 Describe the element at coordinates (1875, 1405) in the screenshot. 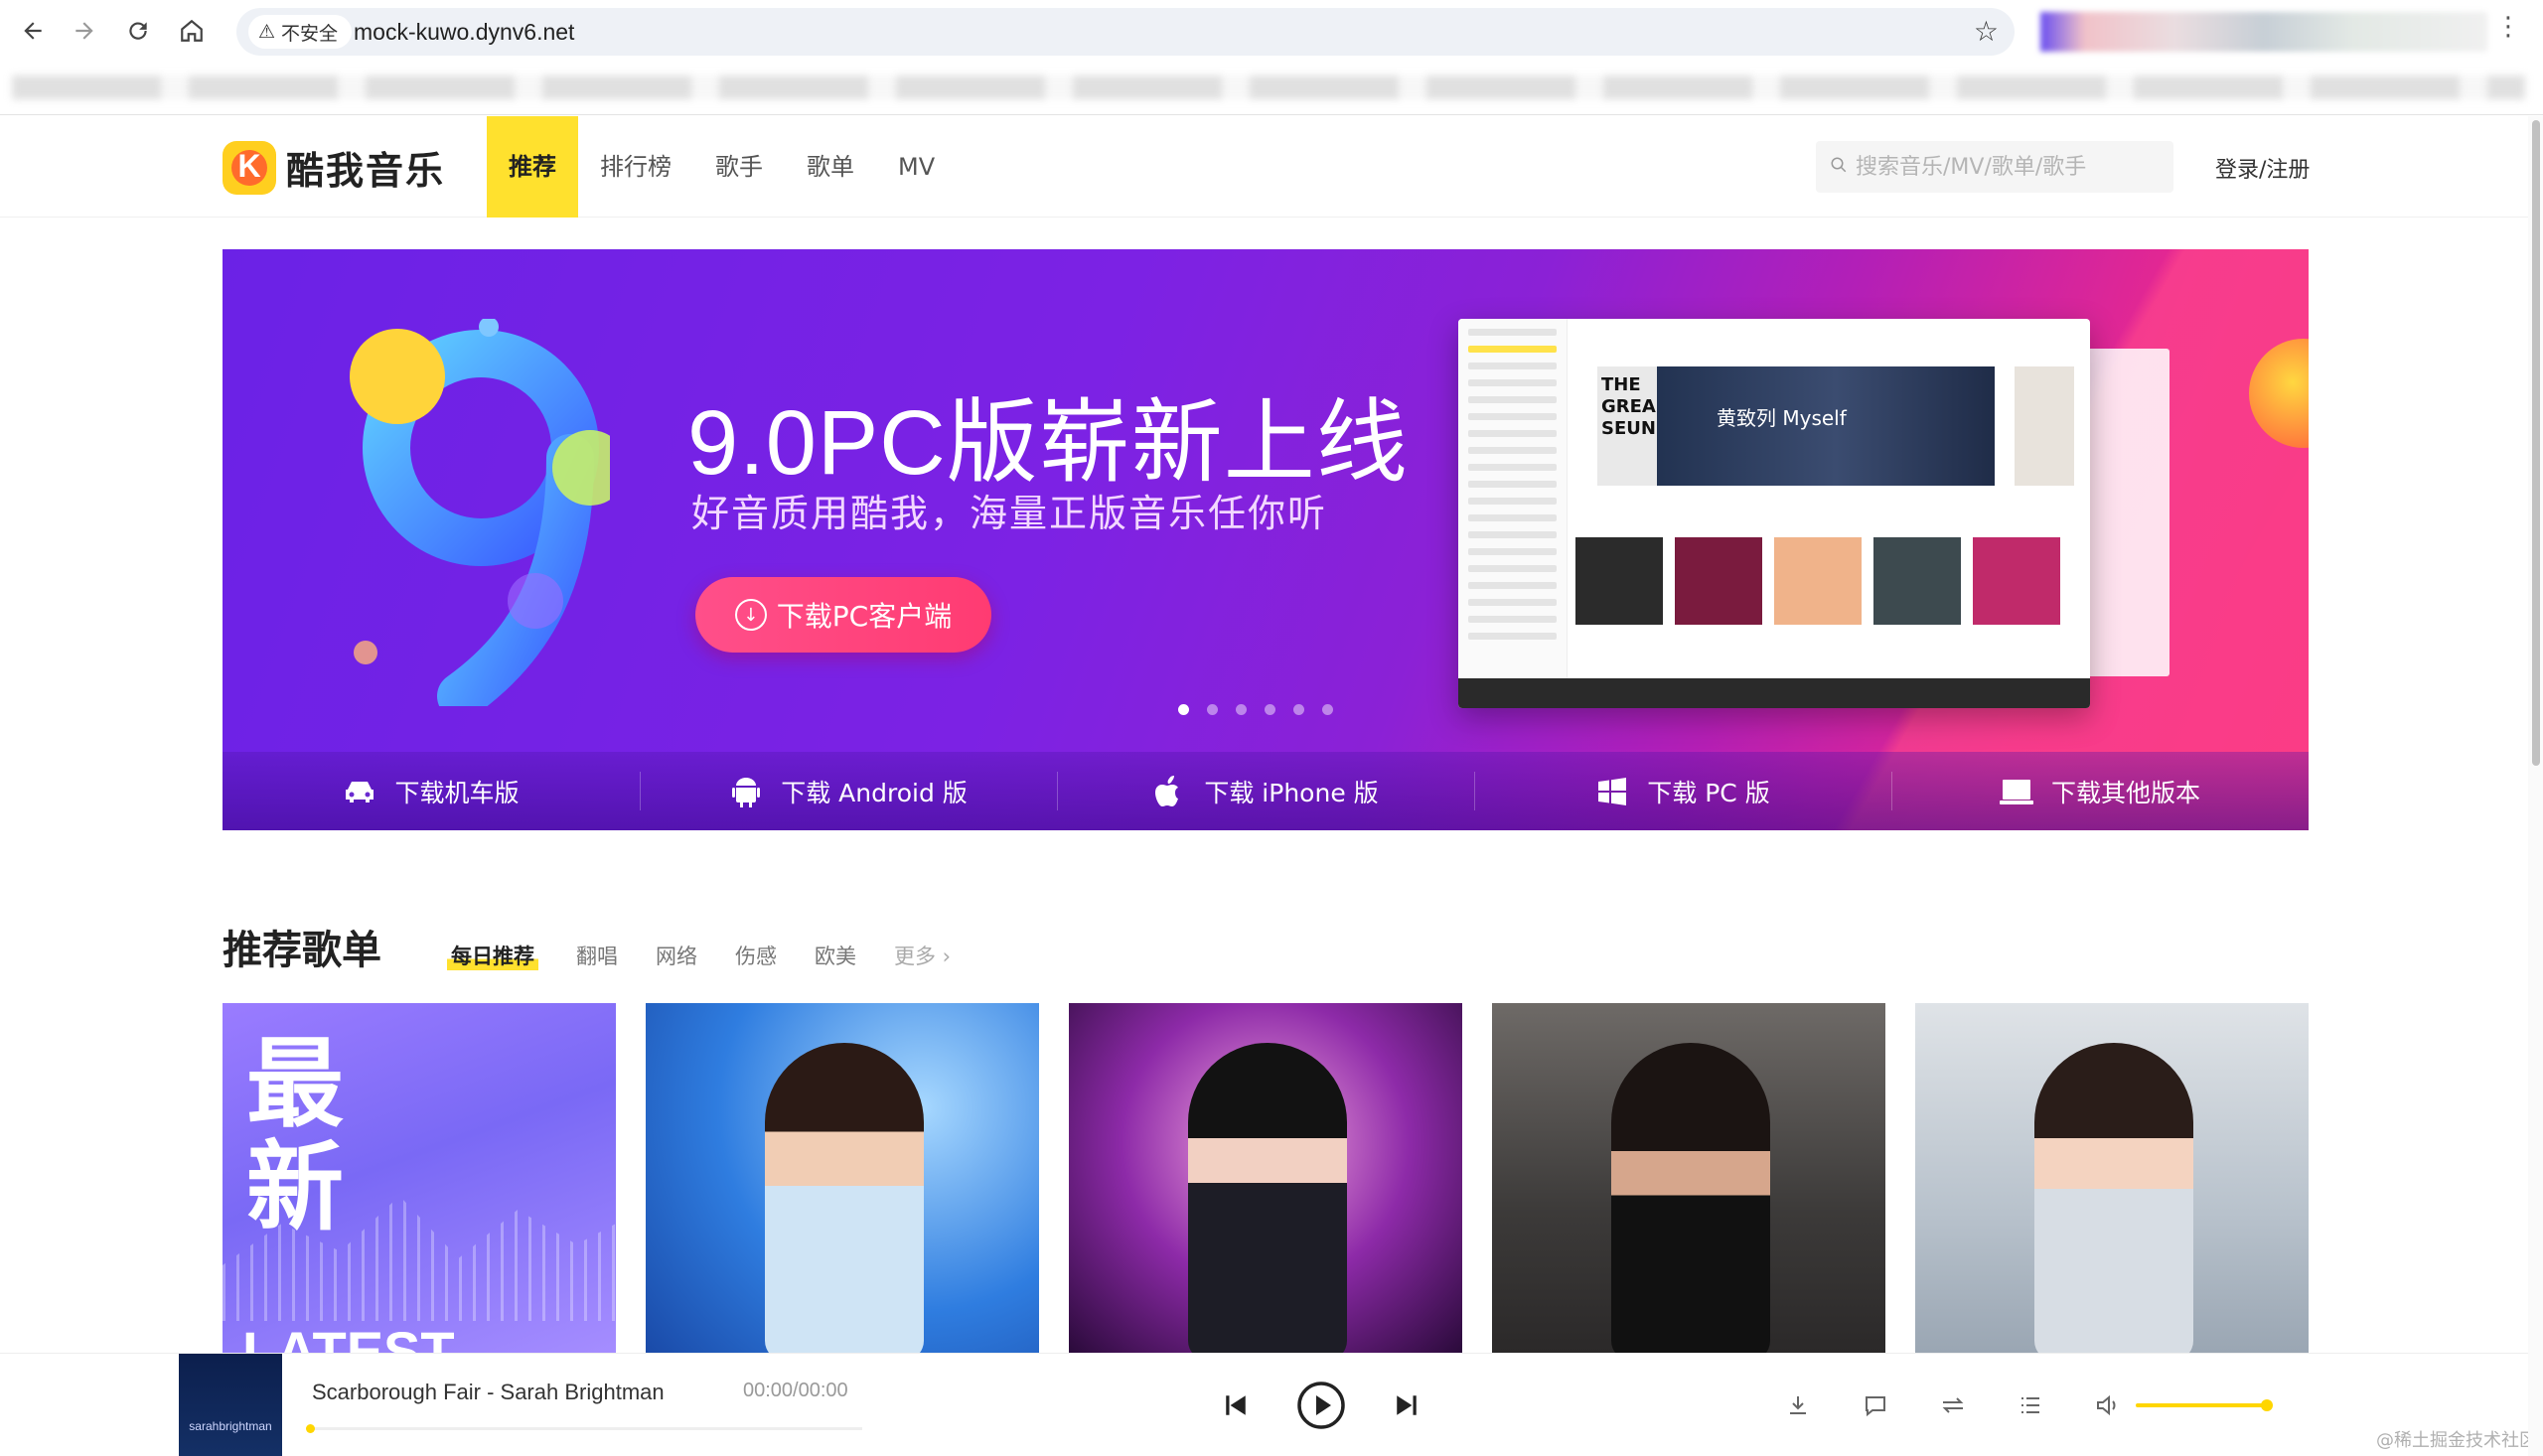

I see `comment-icon` at that location.